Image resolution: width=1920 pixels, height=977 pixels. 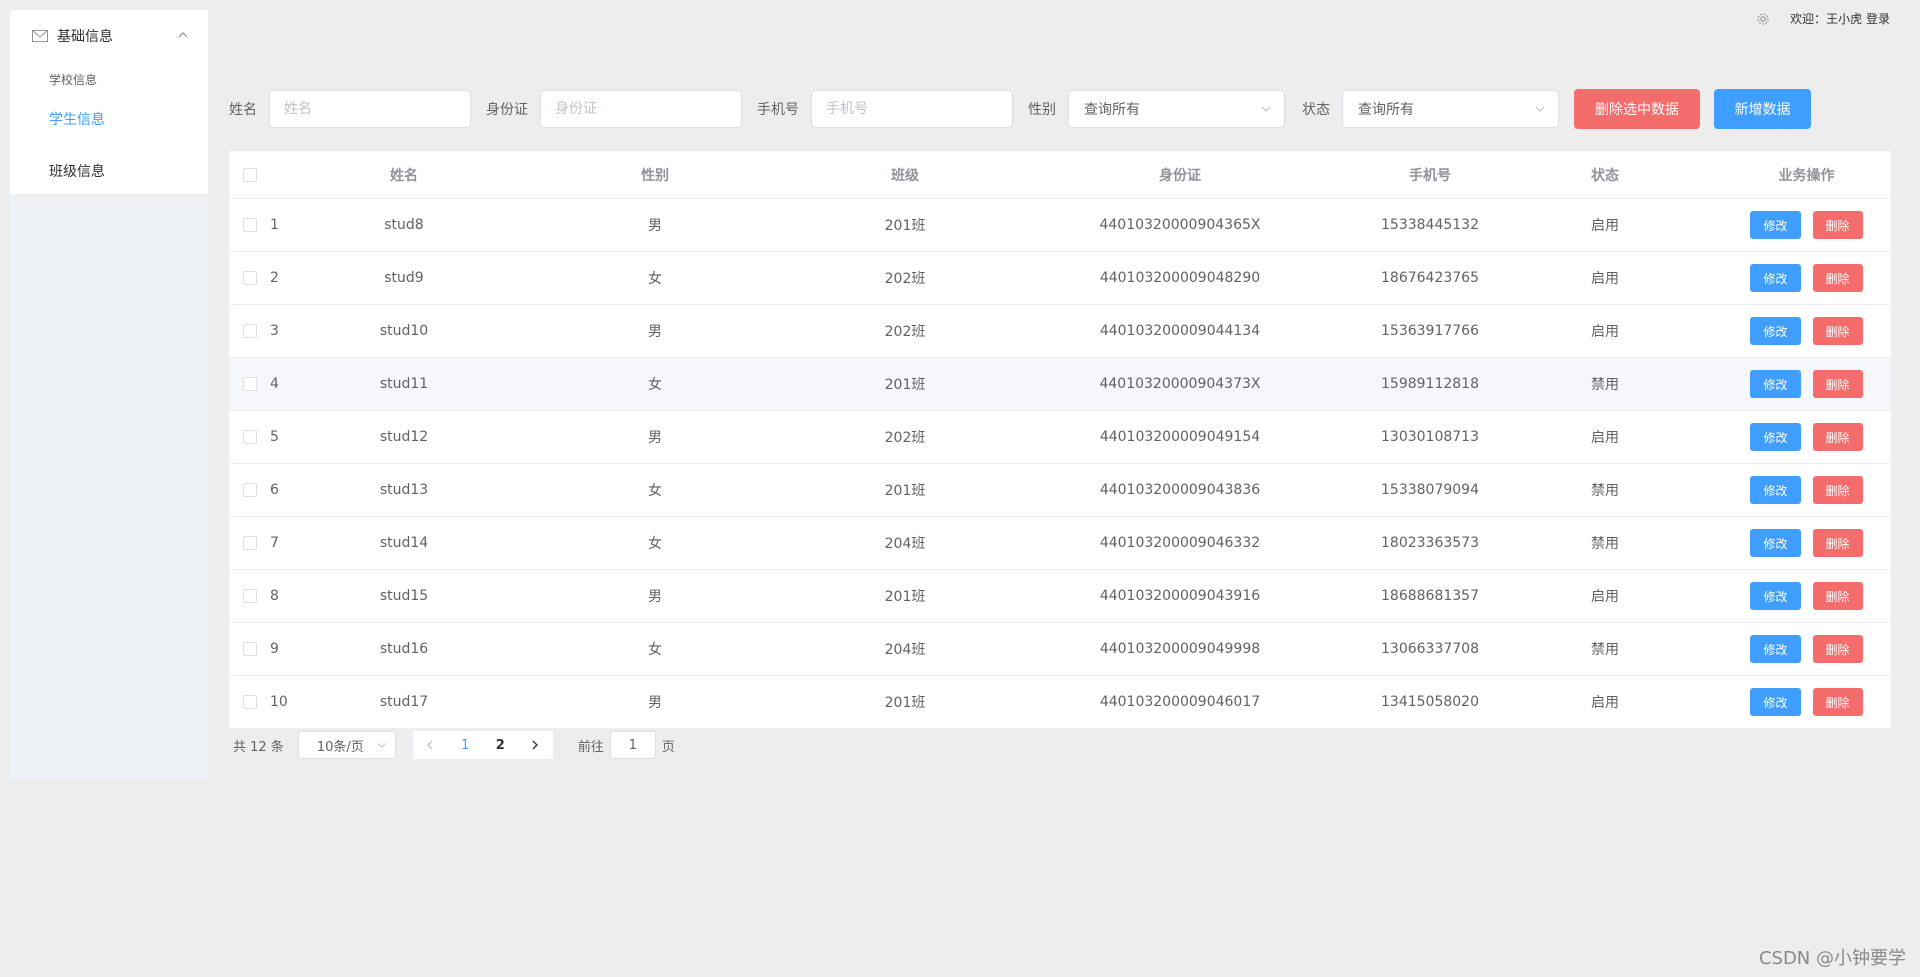 What do you see at coordinates (109, 79) in the screenshot?
I see `sidebar-item-school: 学校信息` at bounding box center [109, 79].